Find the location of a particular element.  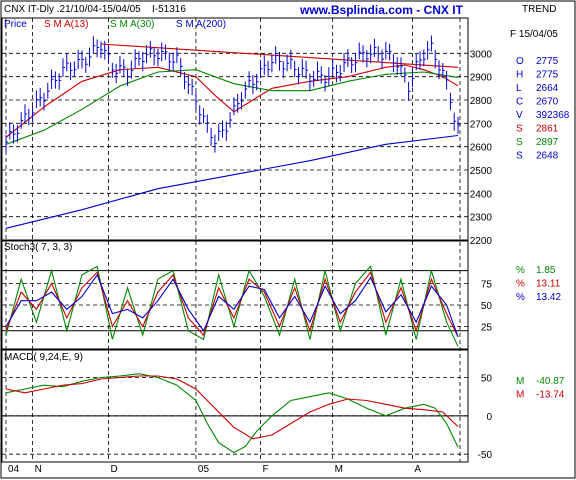

readout-key: O is located at coordinates (520, 61).